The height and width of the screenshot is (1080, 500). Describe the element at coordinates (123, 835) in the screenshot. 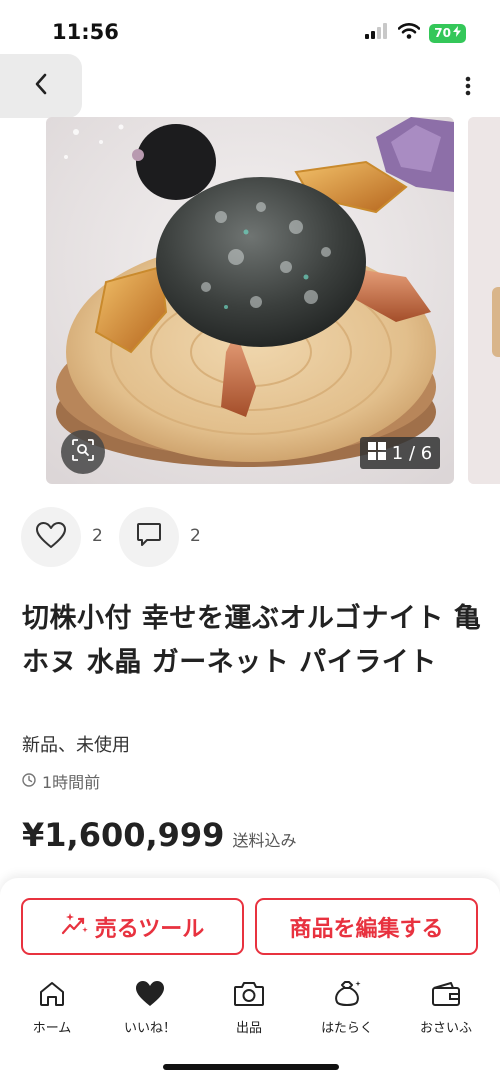

I see `price: ¥1,600,999` at that location.